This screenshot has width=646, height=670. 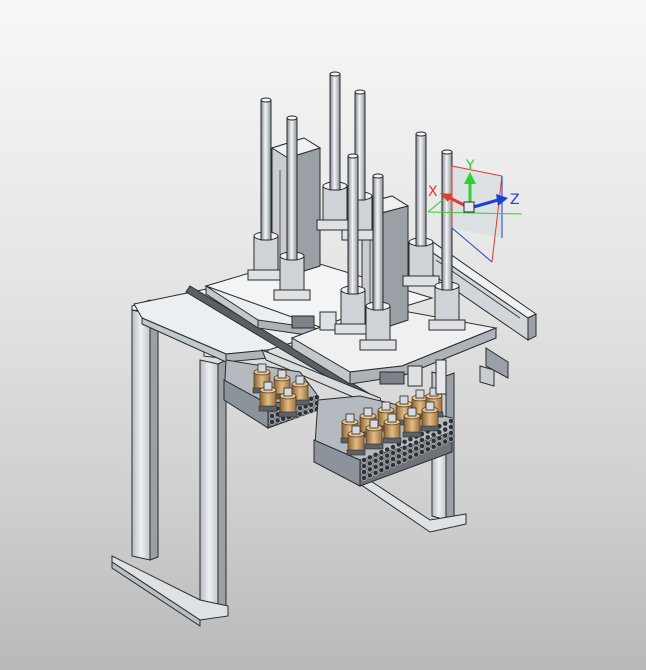 What do you see at coordinates (469, 207) in the screenshot?
I see `triad-origin` at bounding box center [469, 207].